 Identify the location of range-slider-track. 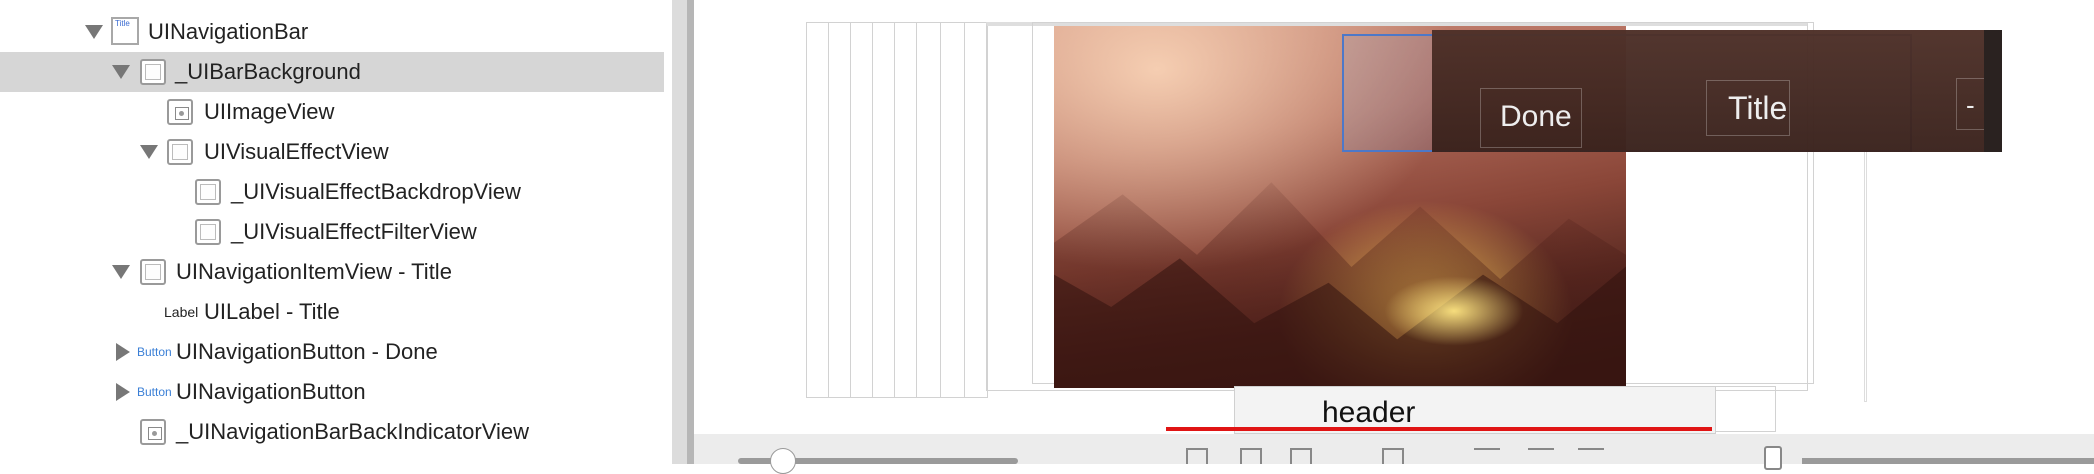
(1948, 461).